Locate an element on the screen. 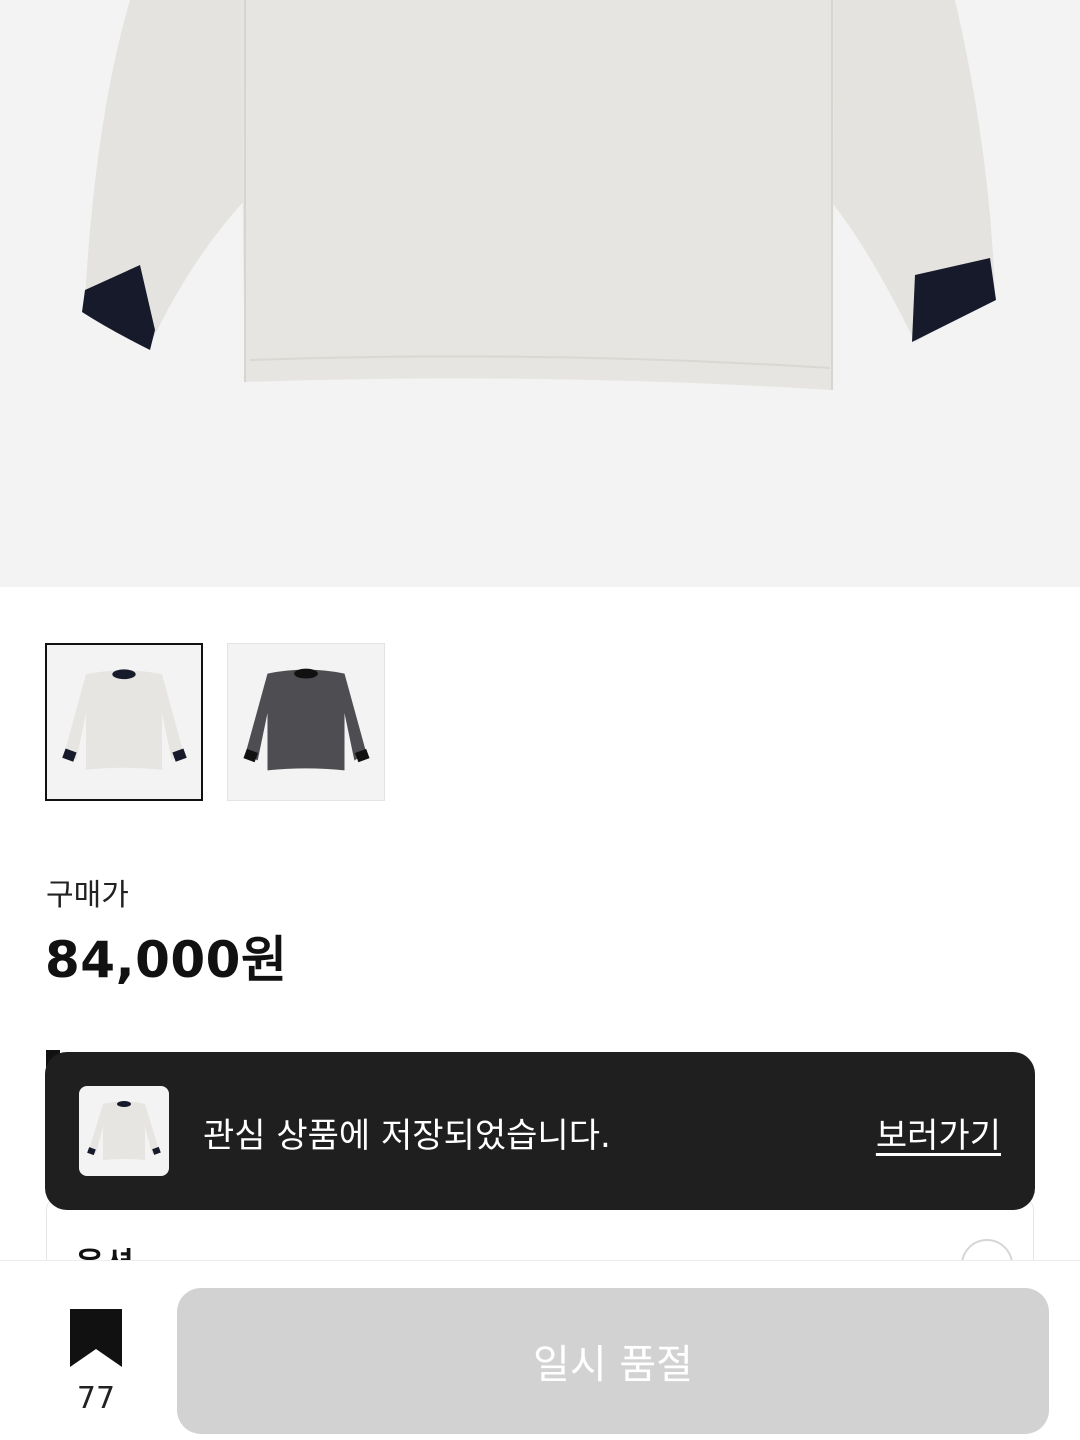 The height and width of the screenshot is (1440, 1080). tshirt-thumb-light is located at coordinates (124, 719).